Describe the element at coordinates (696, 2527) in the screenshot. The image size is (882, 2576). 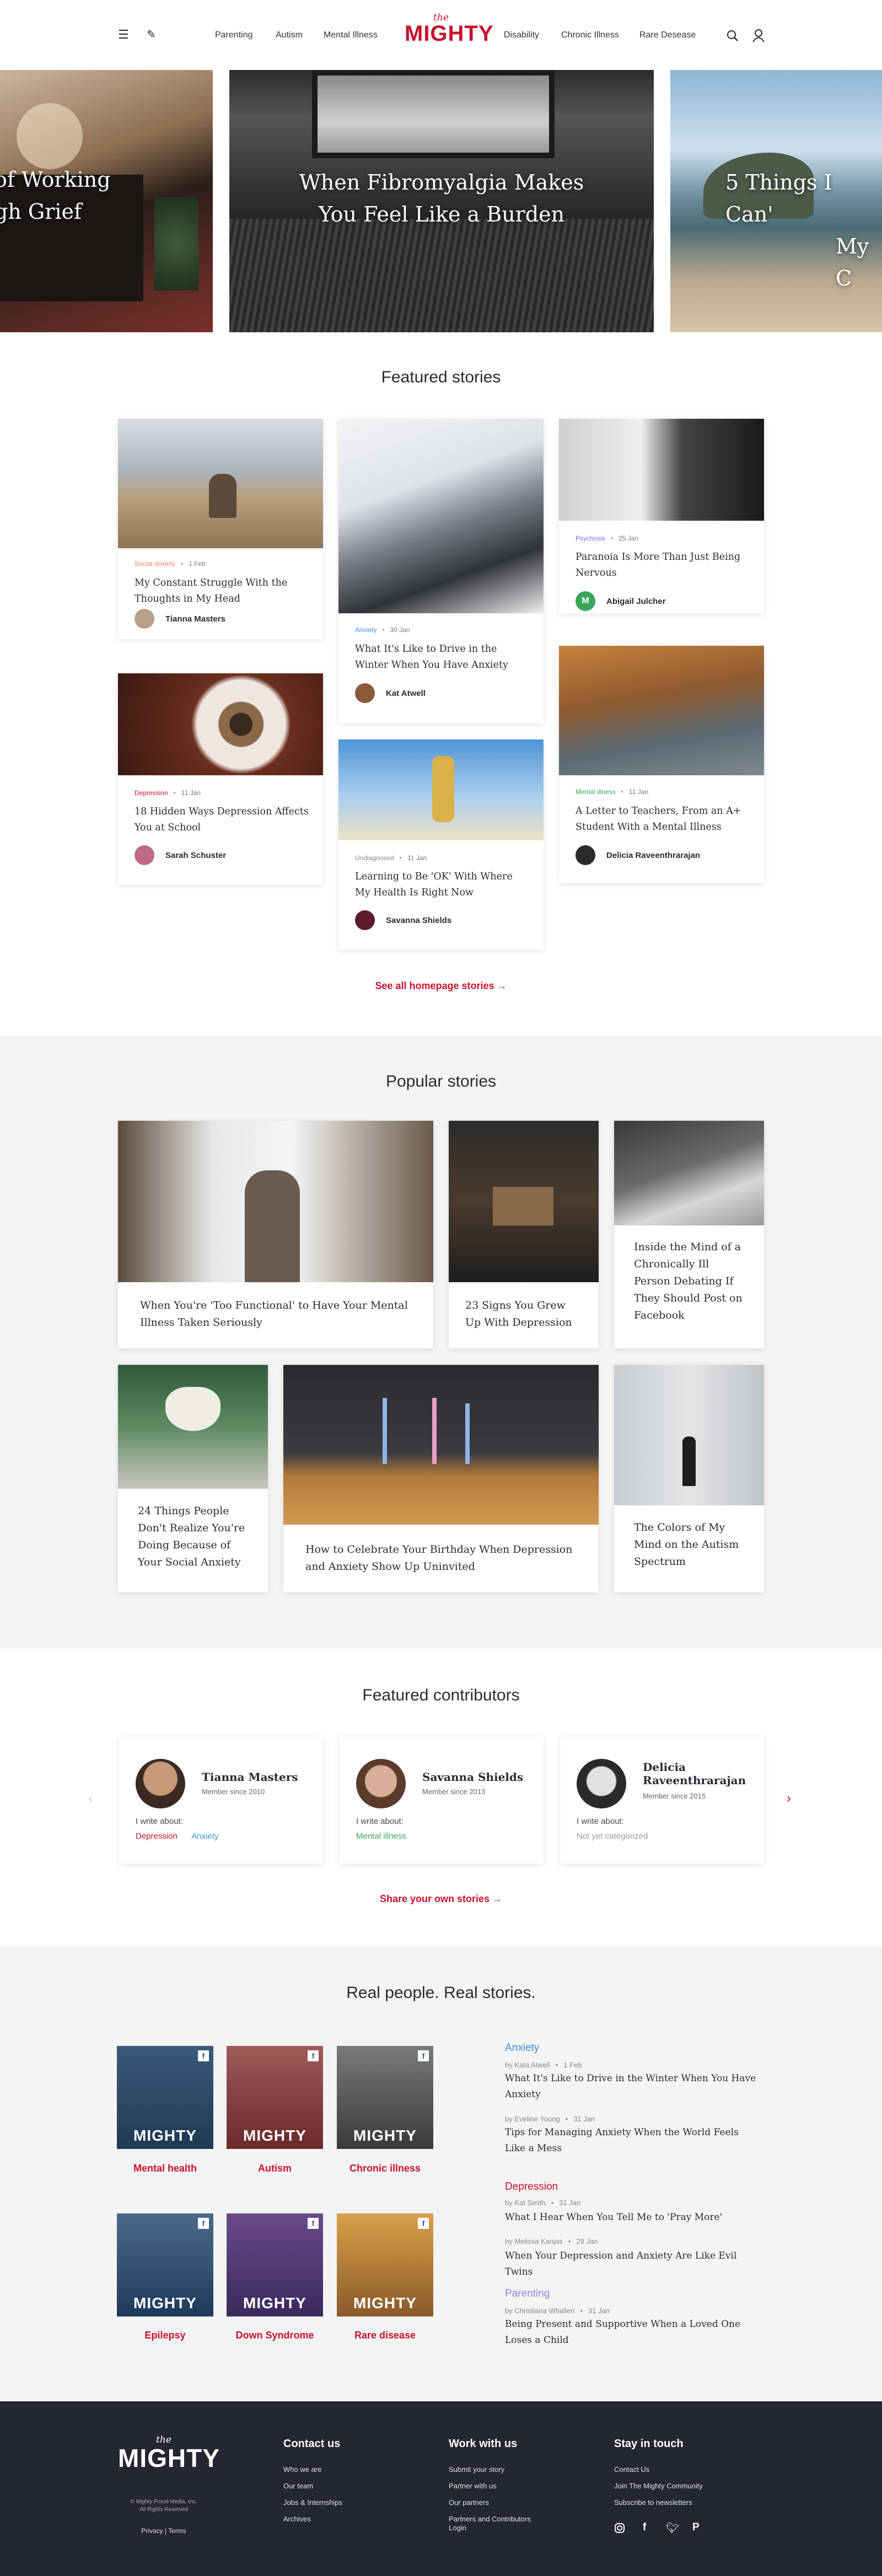
I see `pinterest-icon: P` at that location.